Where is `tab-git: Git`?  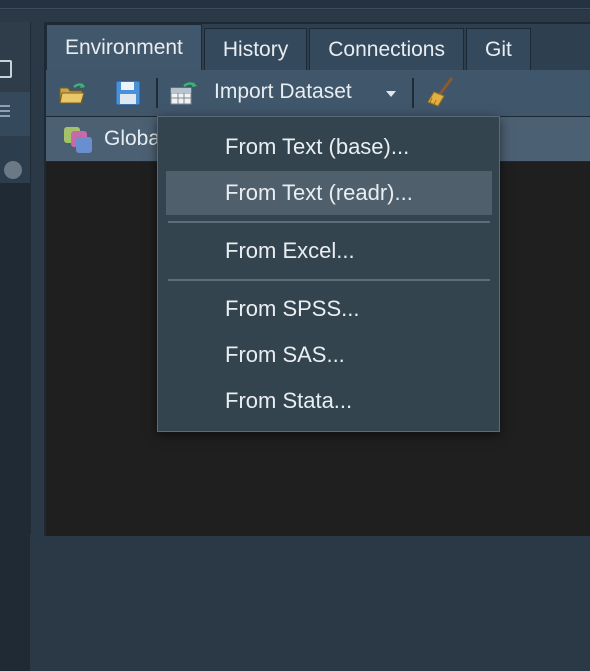
tab-git: Git is located at coordinates (498, 49).